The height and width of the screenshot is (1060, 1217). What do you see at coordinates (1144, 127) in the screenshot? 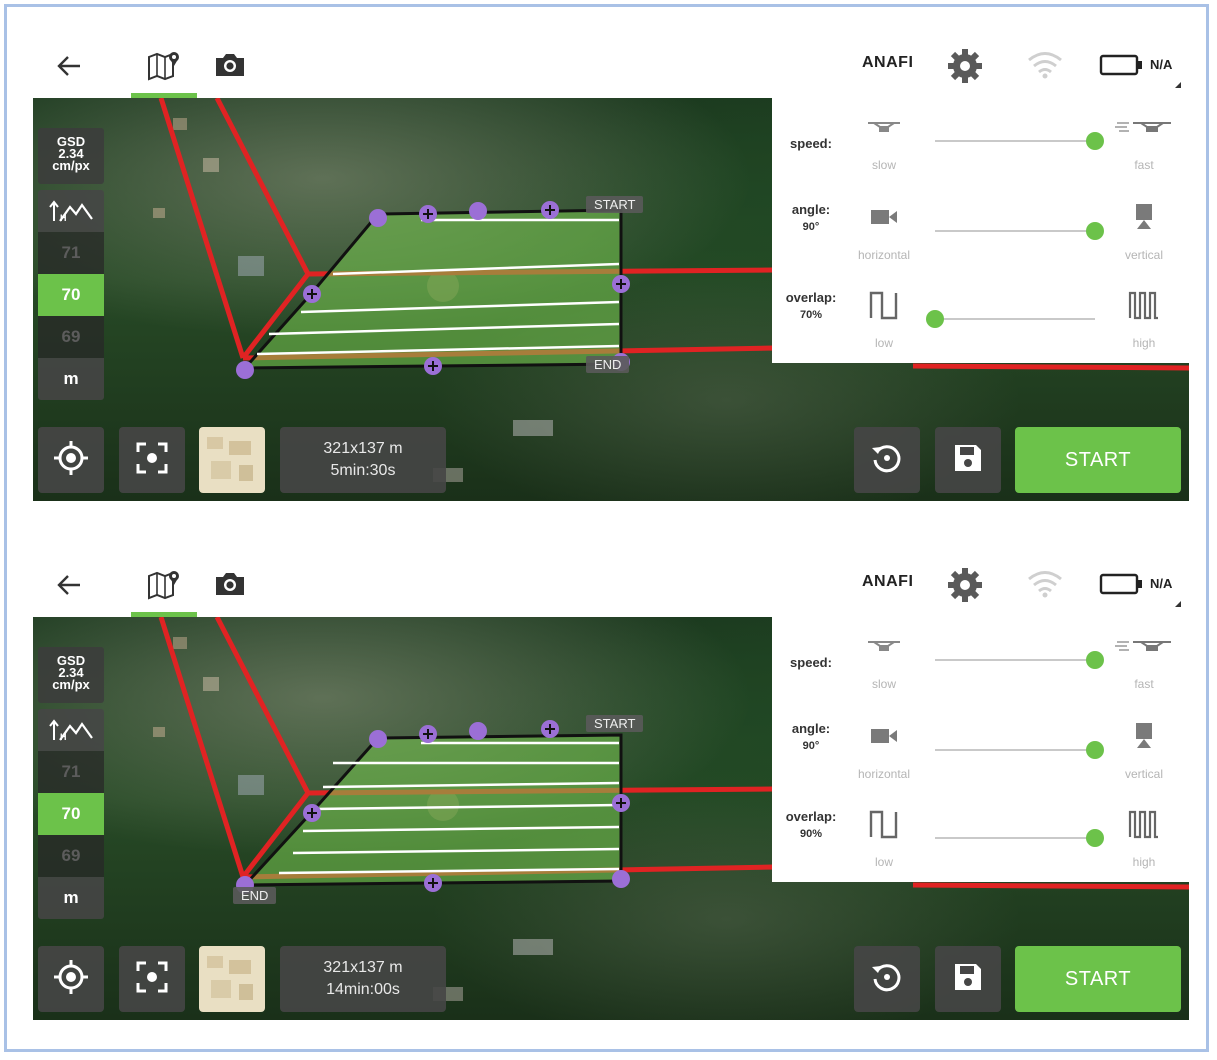
I see `fast-drone-icon` at bounding box center [1144, 127].